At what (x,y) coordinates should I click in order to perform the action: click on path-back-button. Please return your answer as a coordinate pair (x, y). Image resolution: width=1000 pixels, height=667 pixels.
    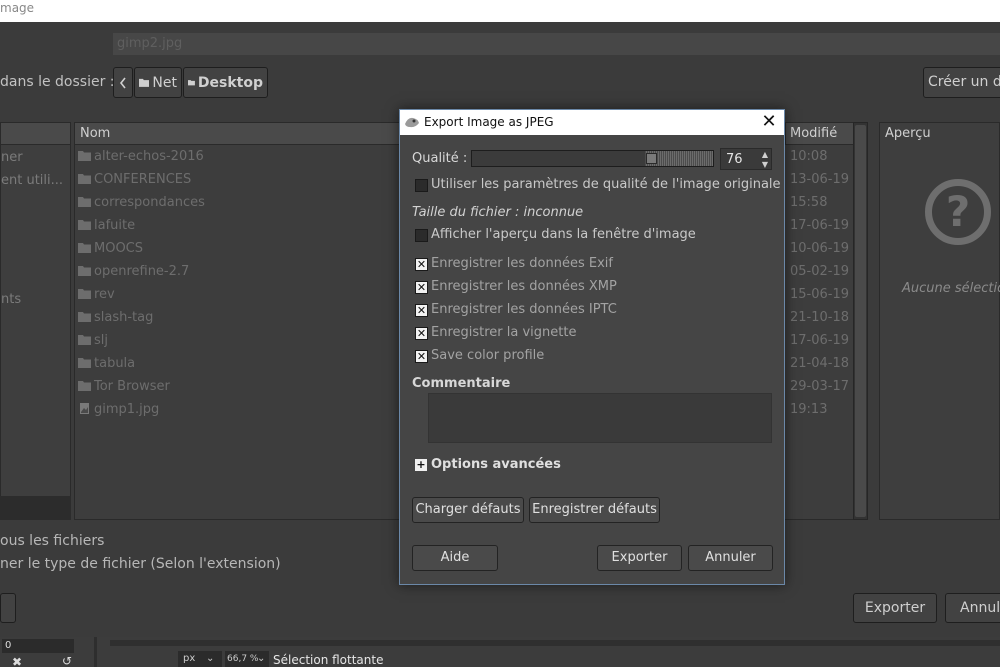
    Looking at the image, I should click on (123, 82).